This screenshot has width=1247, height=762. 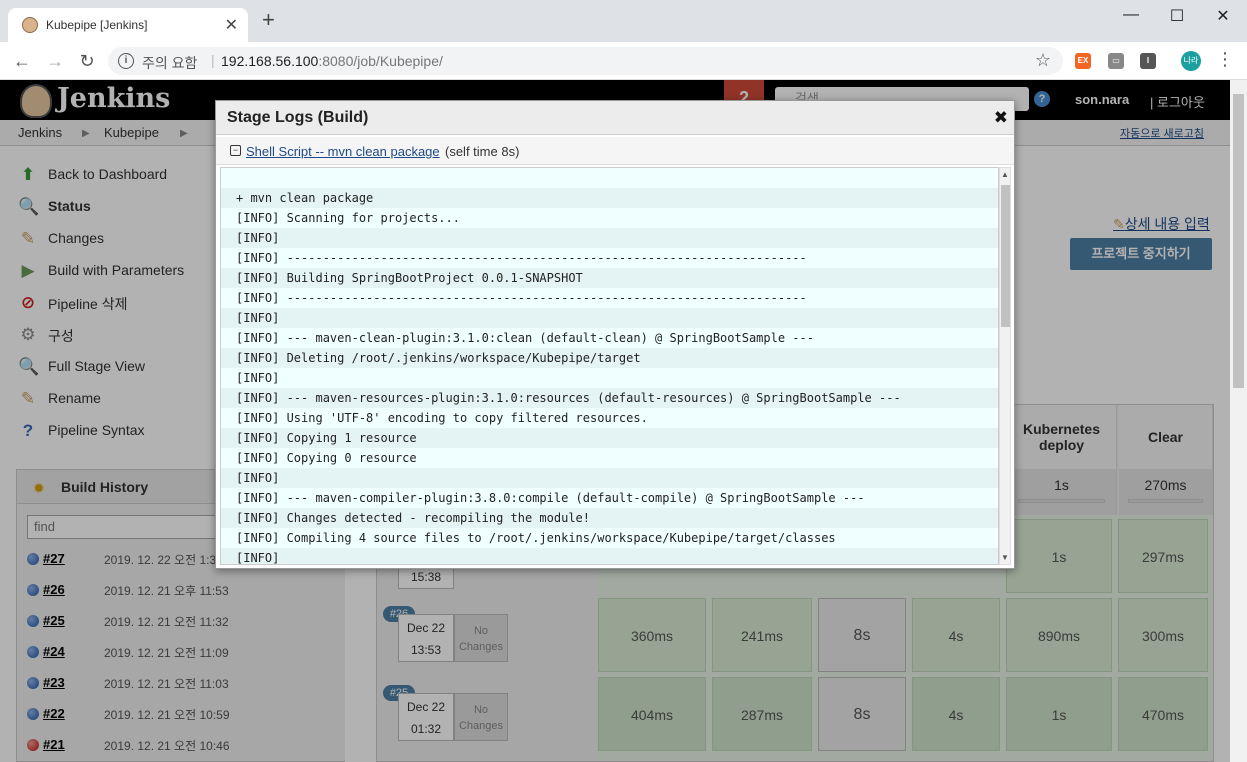 What do you see at coordinates (1131, 15) in the screenshot?
I see `minimize-icon: —` at bounding box center [1131, 15].